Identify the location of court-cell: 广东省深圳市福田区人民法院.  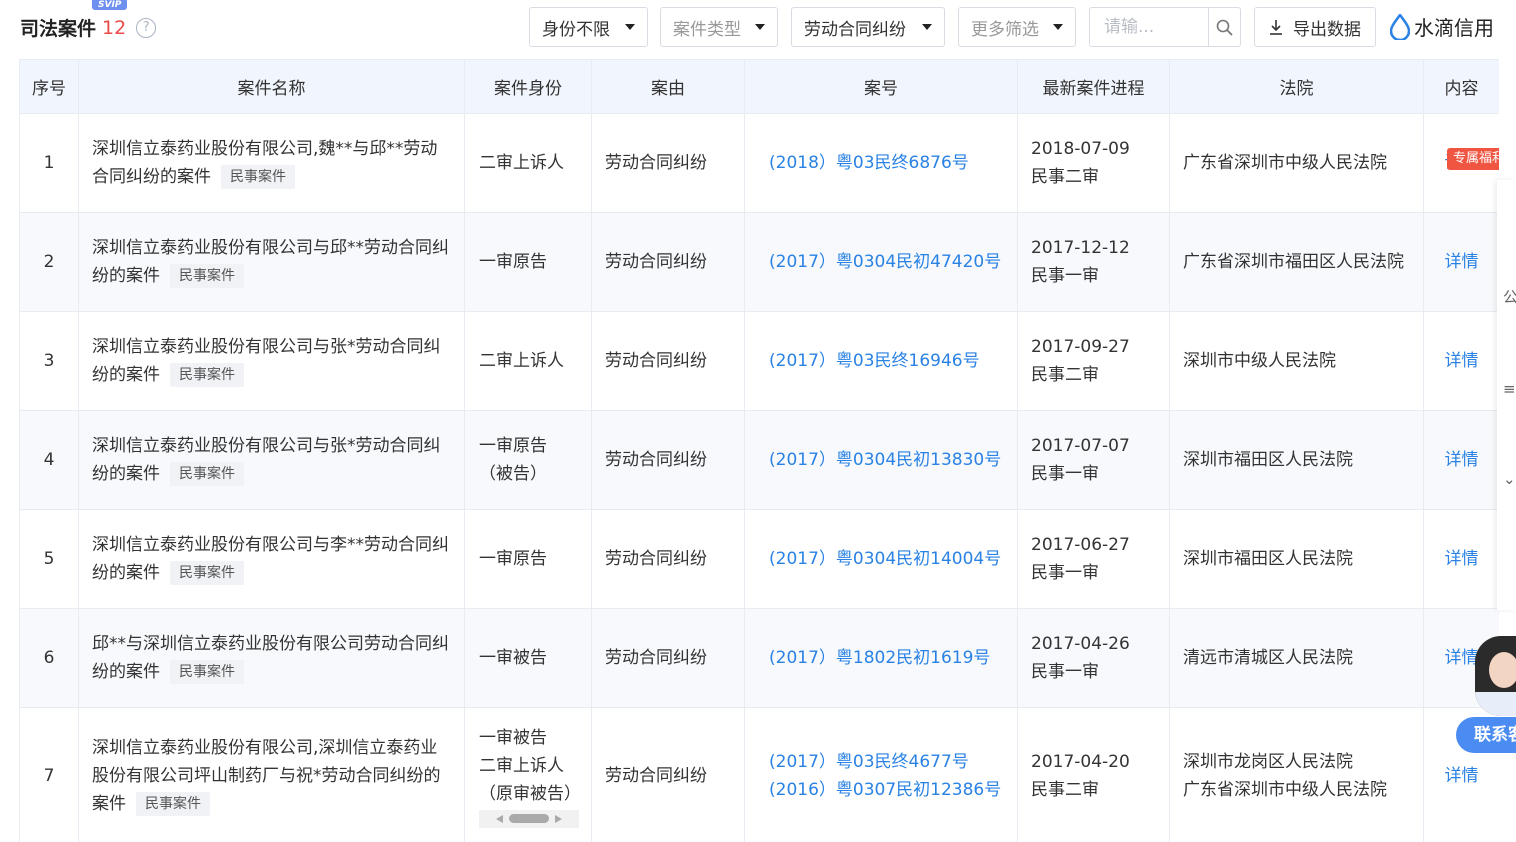
(1296, 262).